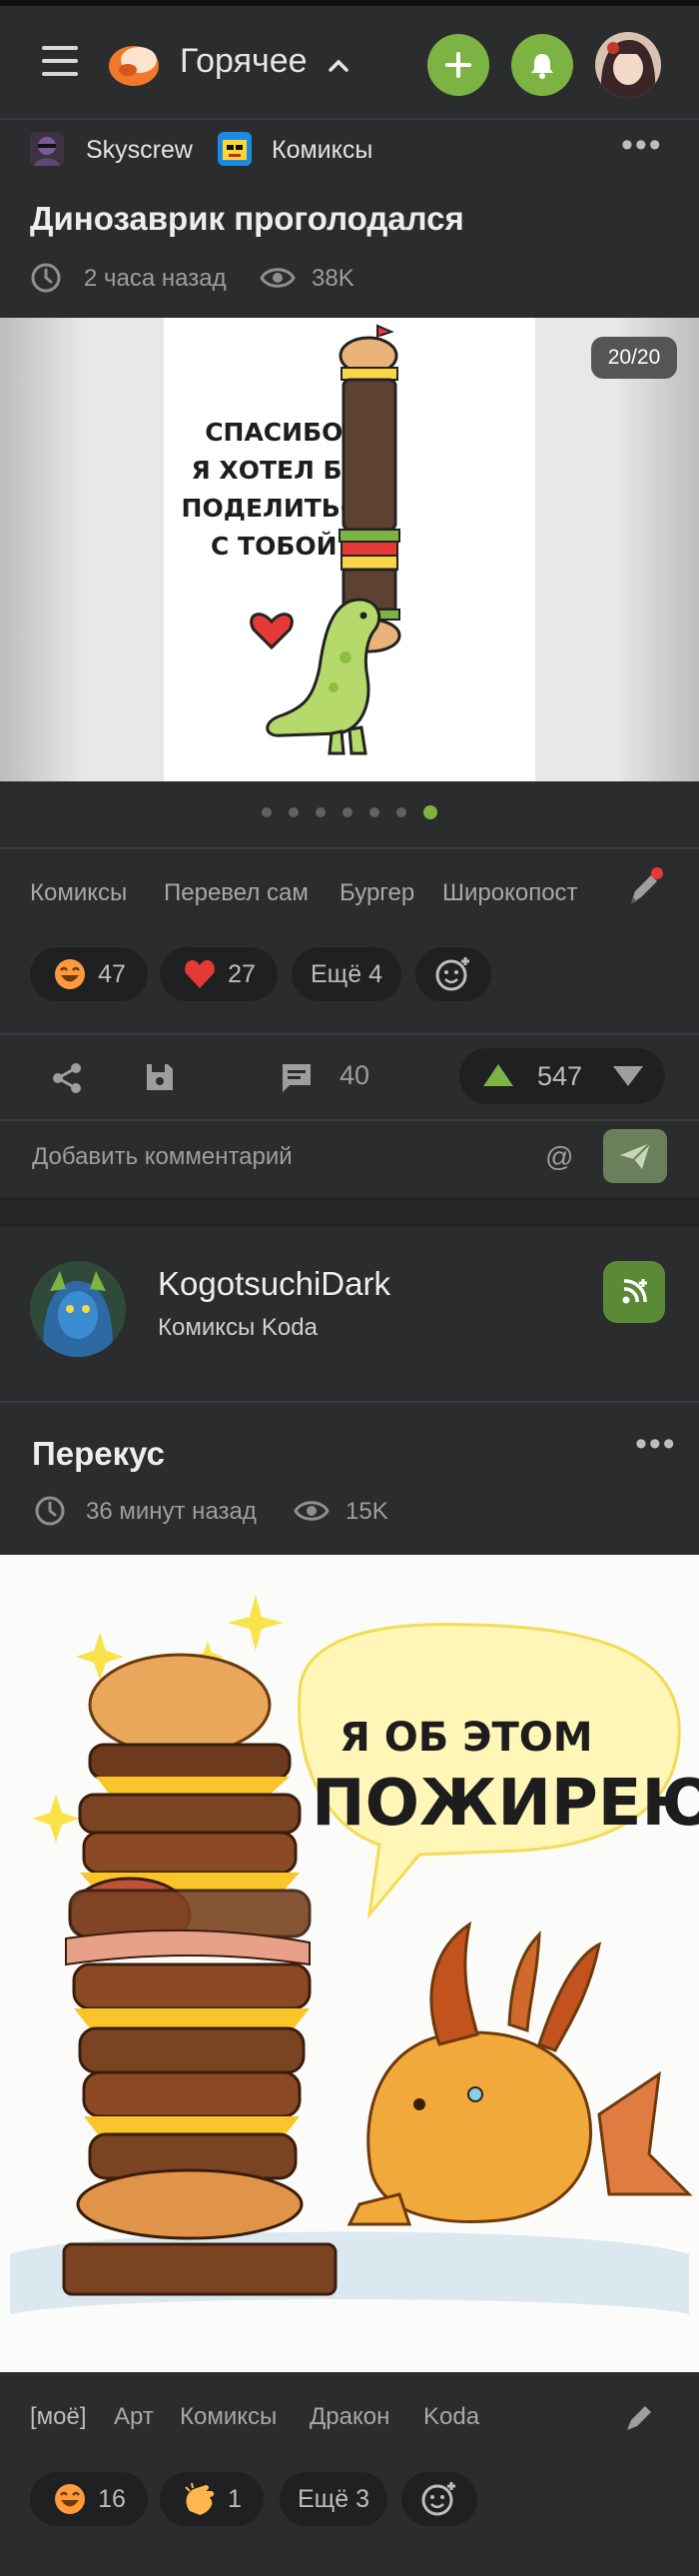  What do you see at coordinates (333, 2499) in the screenshot?
I see `more-reactions-button: Ещё 3` at bounding box center [333, 2499].